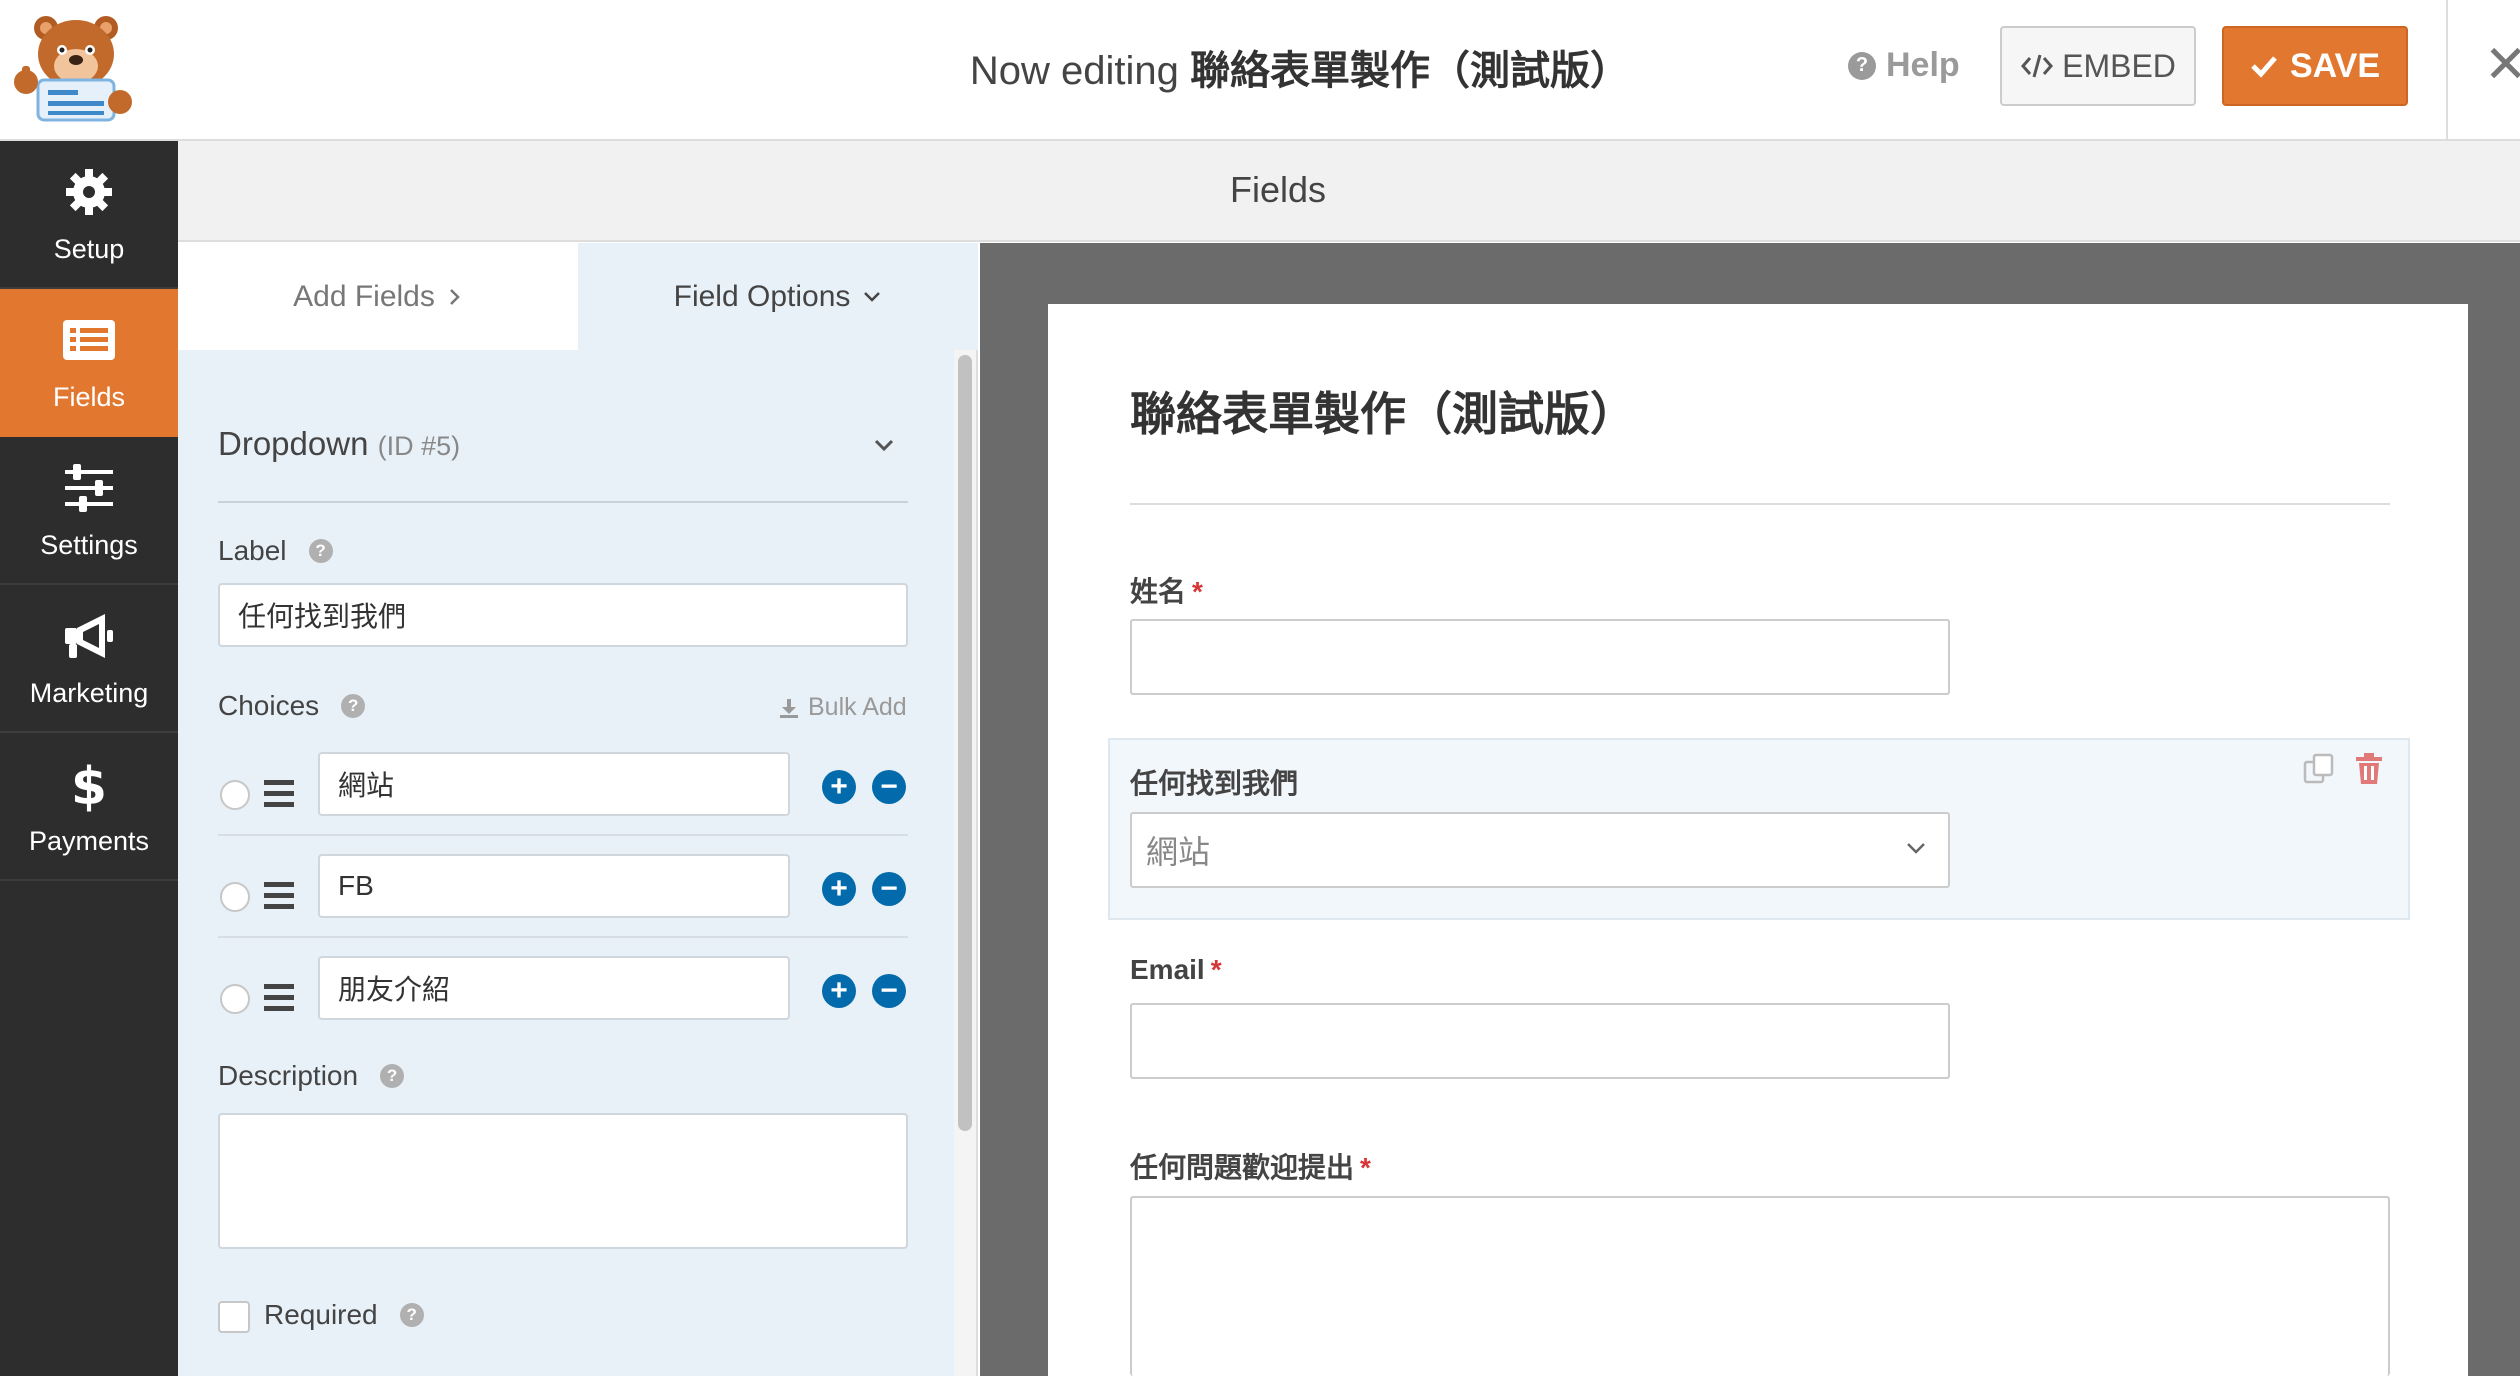 The height and width of the screenshot is (1376, 2520). What do you see at coordinates (89, 248) in the screenshot?
I see `sidebar-item-label: Setup` at bounding box center [89, 248].